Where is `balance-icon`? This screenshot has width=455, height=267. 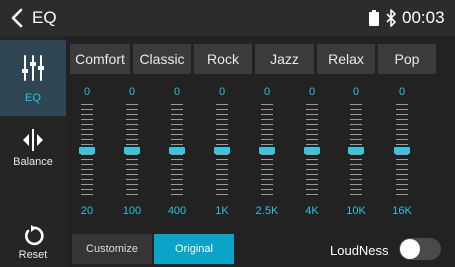 balance-icon is located at coordinates (33, 140).